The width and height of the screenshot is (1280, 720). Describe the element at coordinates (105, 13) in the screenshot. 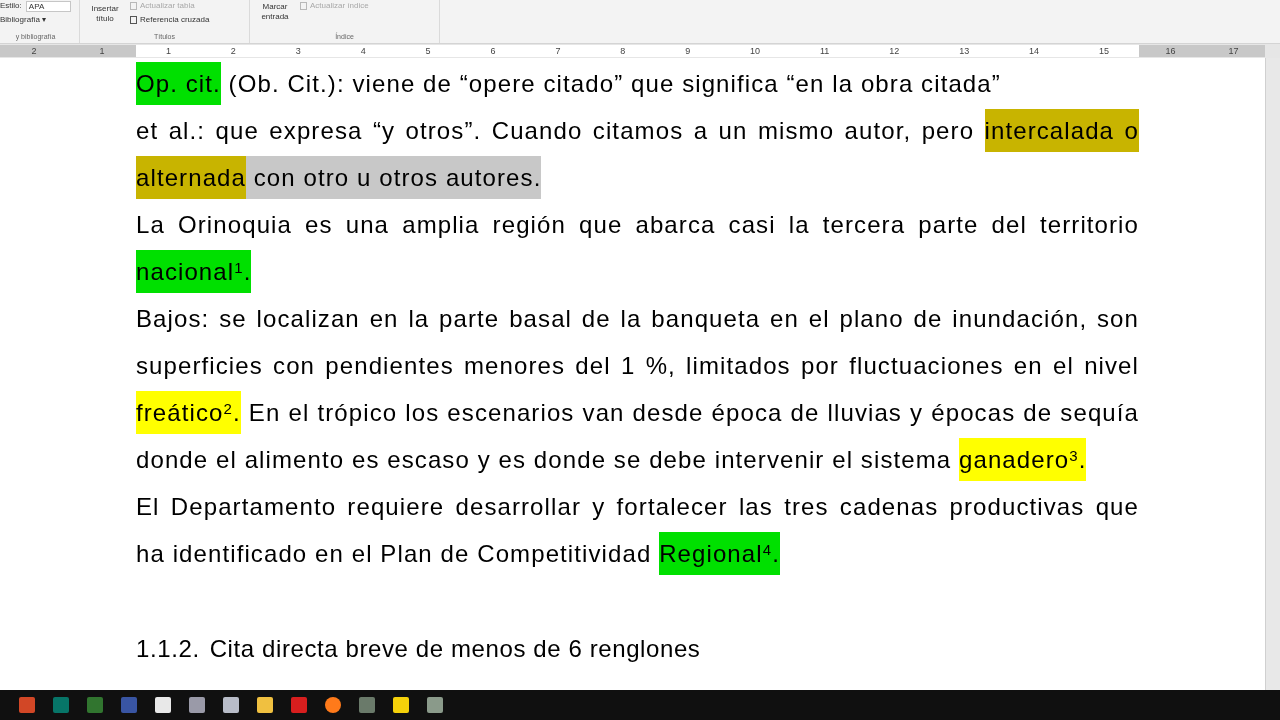

I see `ribbon-button: Insertar título` at that location.